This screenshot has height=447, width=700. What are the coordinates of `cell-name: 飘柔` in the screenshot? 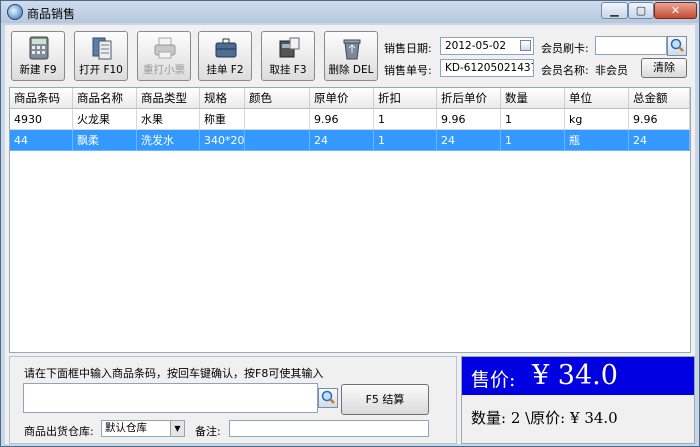 It's located at (105, 140).